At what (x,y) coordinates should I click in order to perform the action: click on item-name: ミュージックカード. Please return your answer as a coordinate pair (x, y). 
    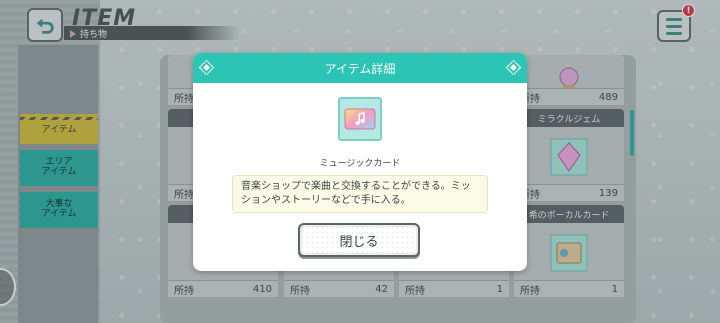
    Looking at the image, I should click on (360, 164).